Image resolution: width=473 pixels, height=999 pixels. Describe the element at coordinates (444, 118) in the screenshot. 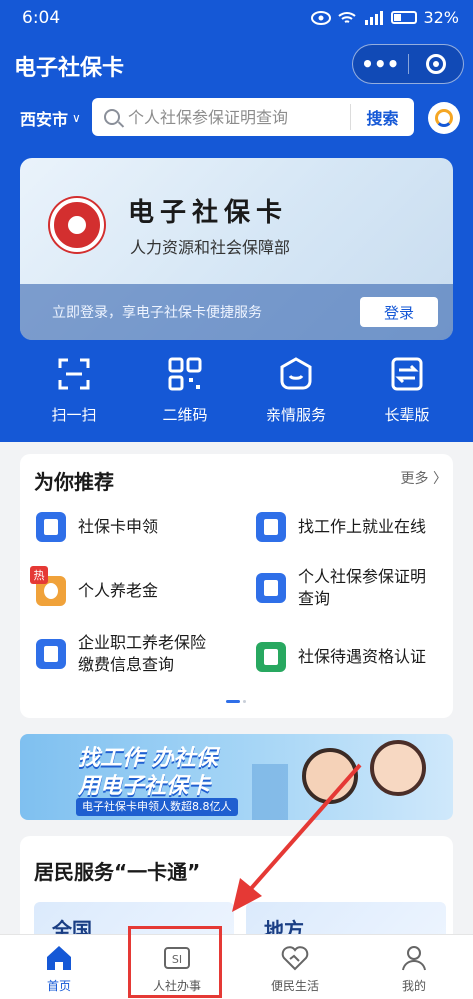

I see `customer-service-icon` at that location.